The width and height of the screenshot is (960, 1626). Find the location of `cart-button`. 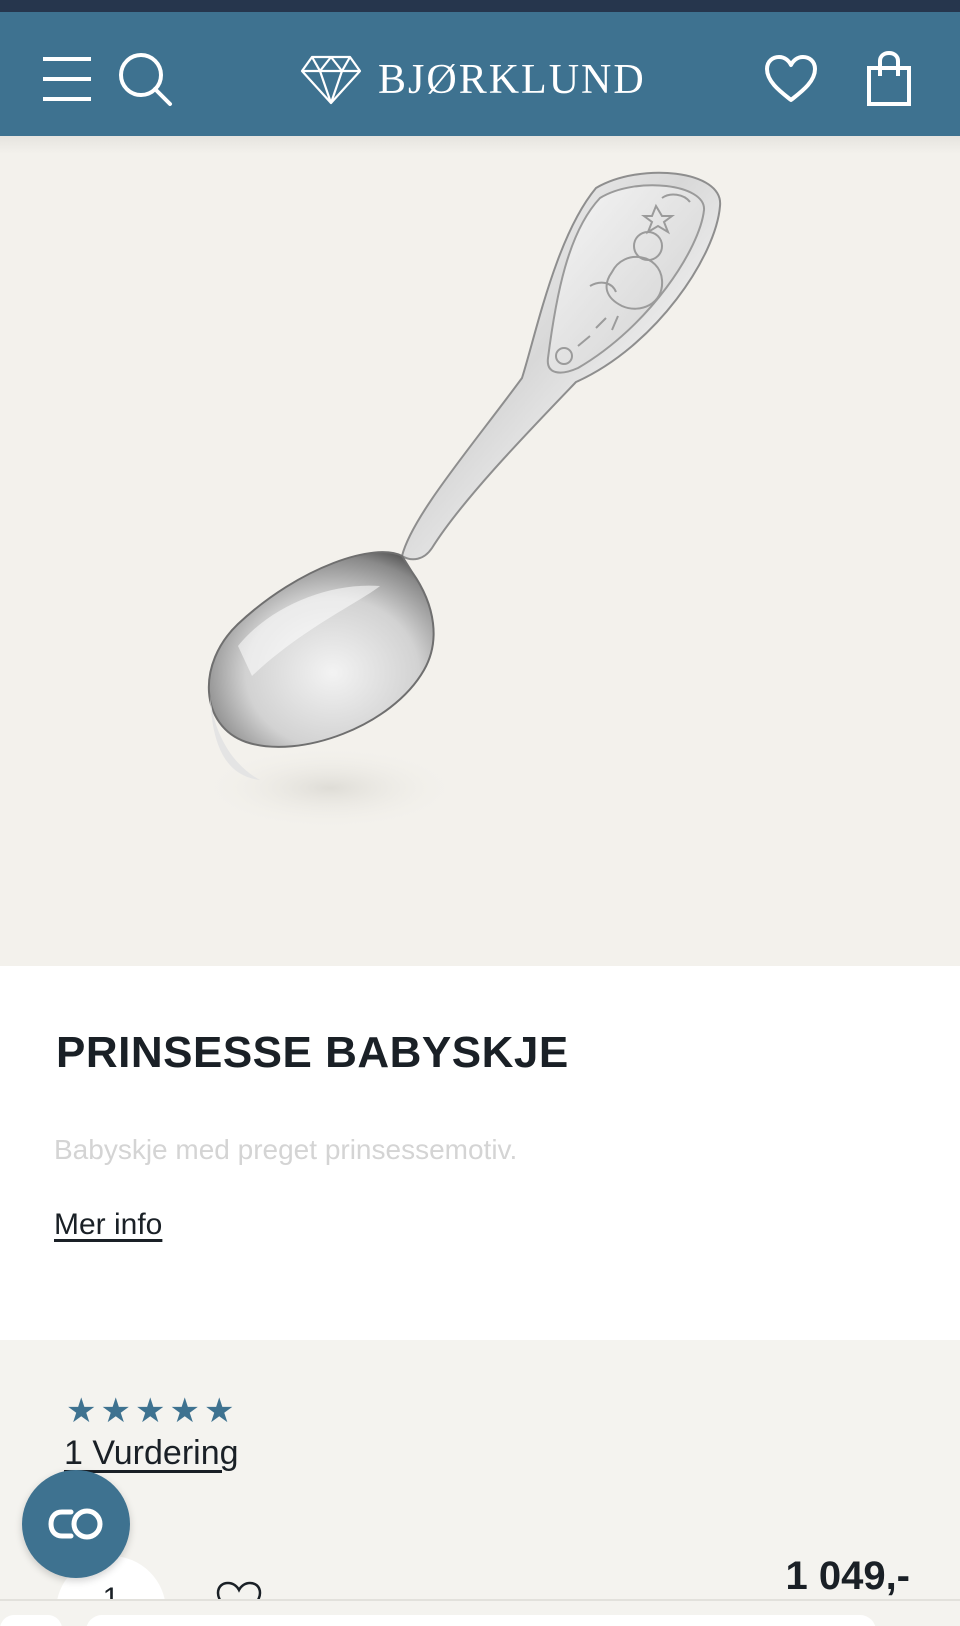

cart-button is located at coordinates (889, 79).